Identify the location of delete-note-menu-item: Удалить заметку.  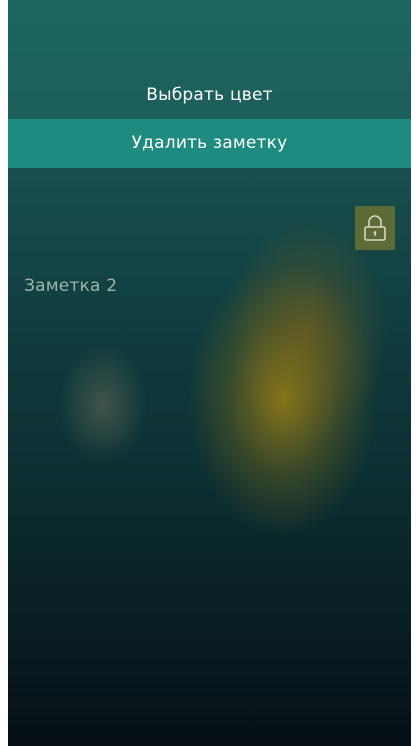
(209, 143).